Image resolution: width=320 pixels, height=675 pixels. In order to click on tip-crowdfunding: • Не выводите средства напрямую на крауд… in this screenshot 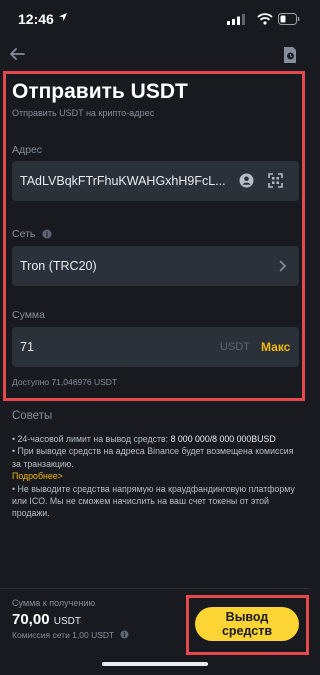, I will do `click(153, 501)`.